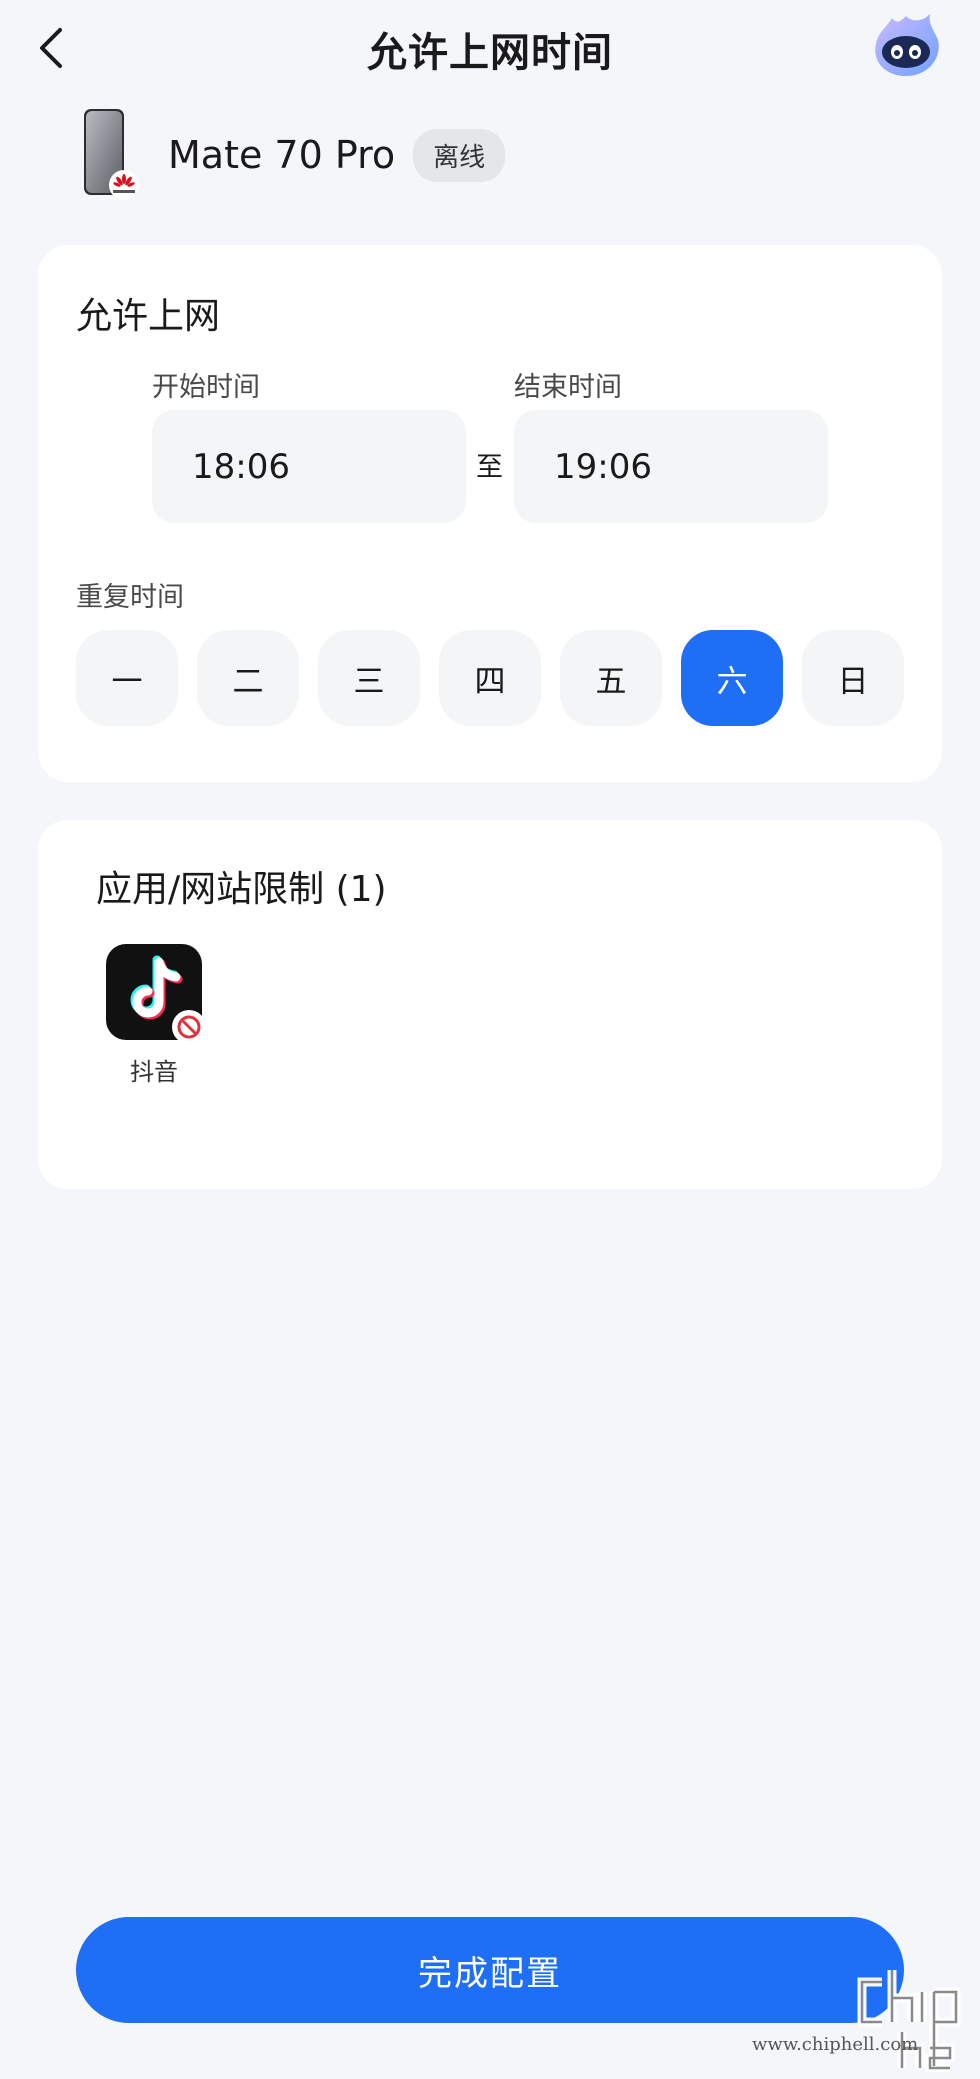 The image size is (980, 2079). Describe the element at coordinates (206, 387) in the screenshot. I see `start-time-label: 开始时间` at that location.